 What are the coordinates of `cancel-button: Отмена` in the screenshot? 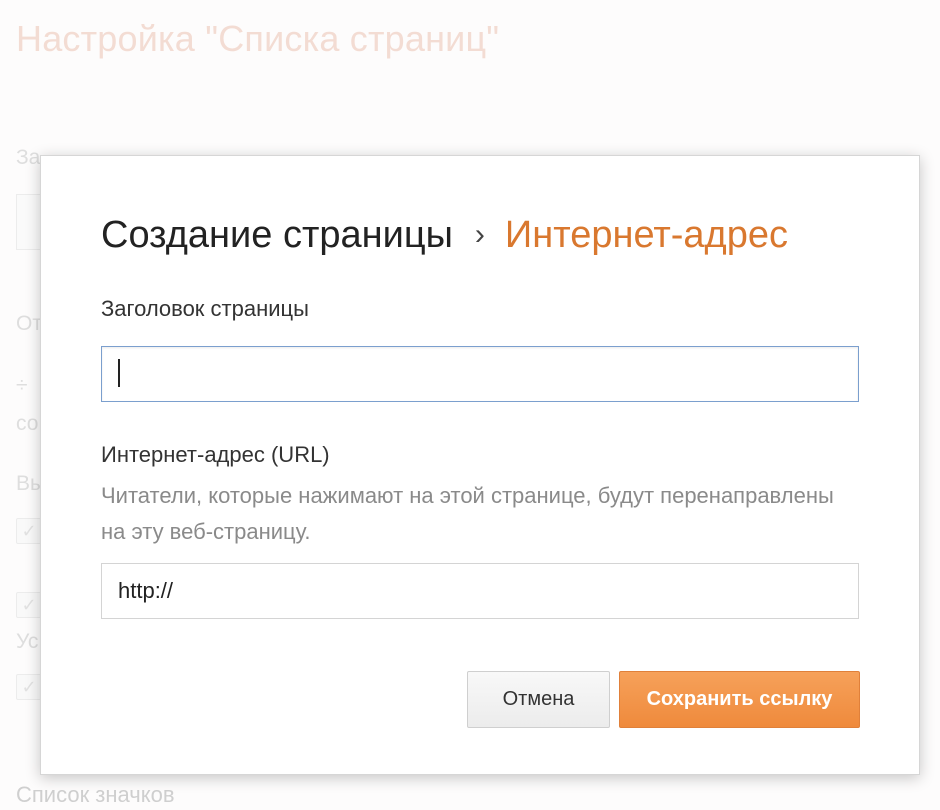 It's located at (538, 699).